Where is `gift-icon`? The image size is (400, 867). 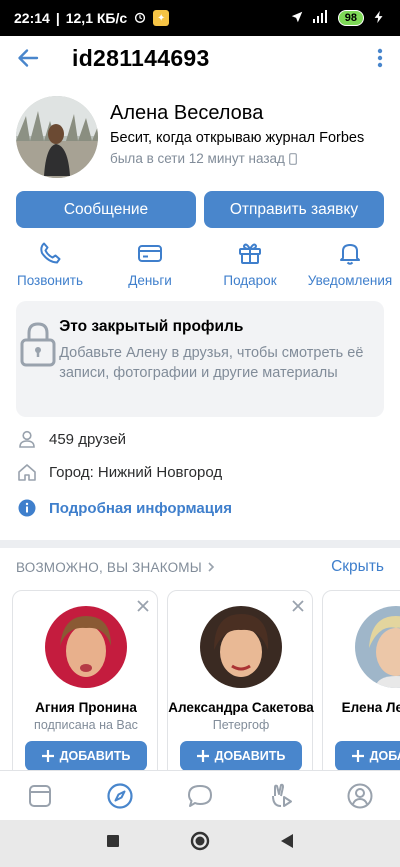 gift-icon is located at coordinates (250, 253).